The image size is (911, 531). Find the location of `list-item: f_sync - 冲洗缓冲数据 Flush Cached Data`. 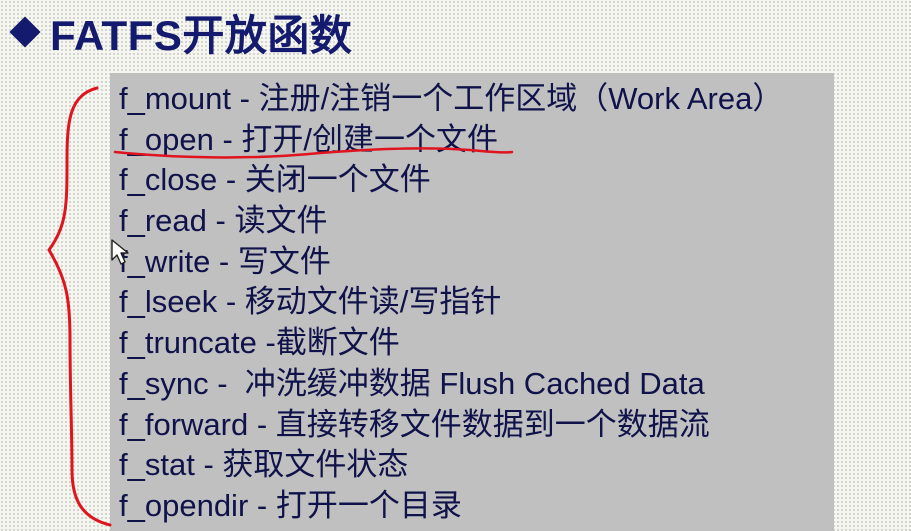

list-item: f_sync - 冲洗缓冲数据 Flush Cached Data is located at coordinates (451, 384).